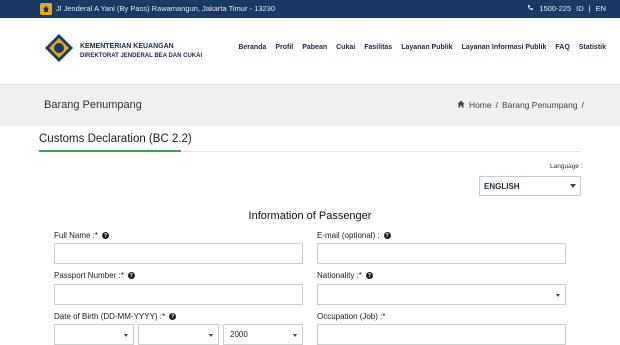  What do you see at coordinates (592, 47) in the screenshot?
I see `nav-item-statistik: Statistik` at bounding box center [592, 47].